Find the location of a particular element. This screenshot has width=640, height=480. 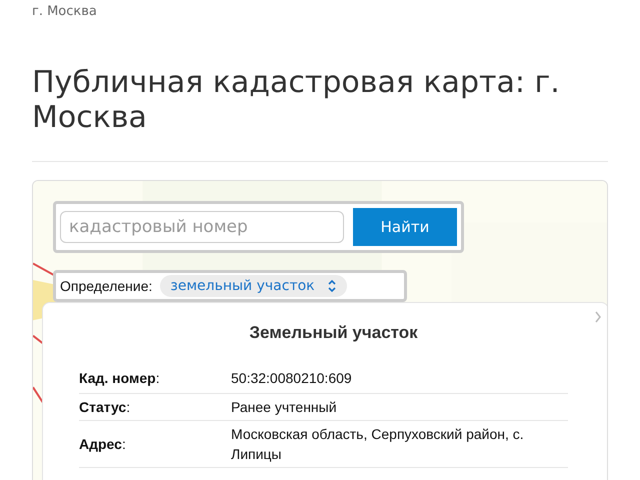

updown-icon is located at coordinates (331, 286).